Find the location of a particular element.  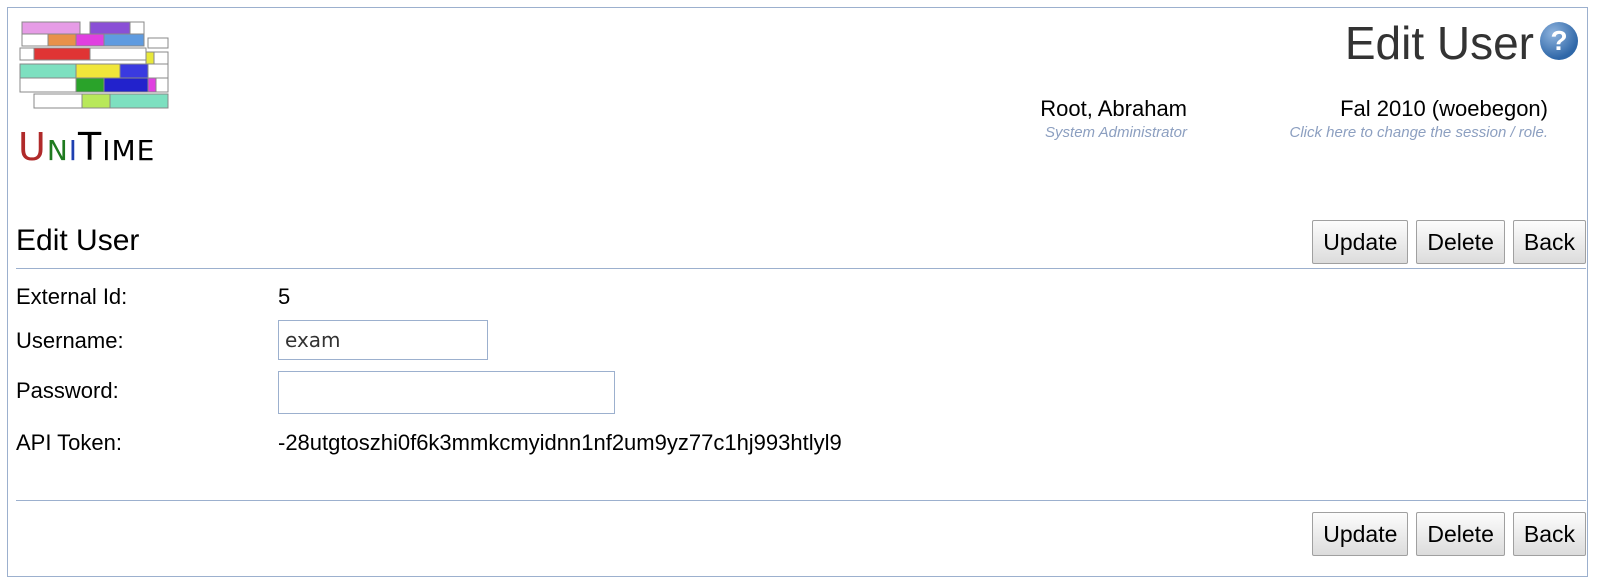

unitime-wordmark: UNITIME is located at coordinates (87, 147).